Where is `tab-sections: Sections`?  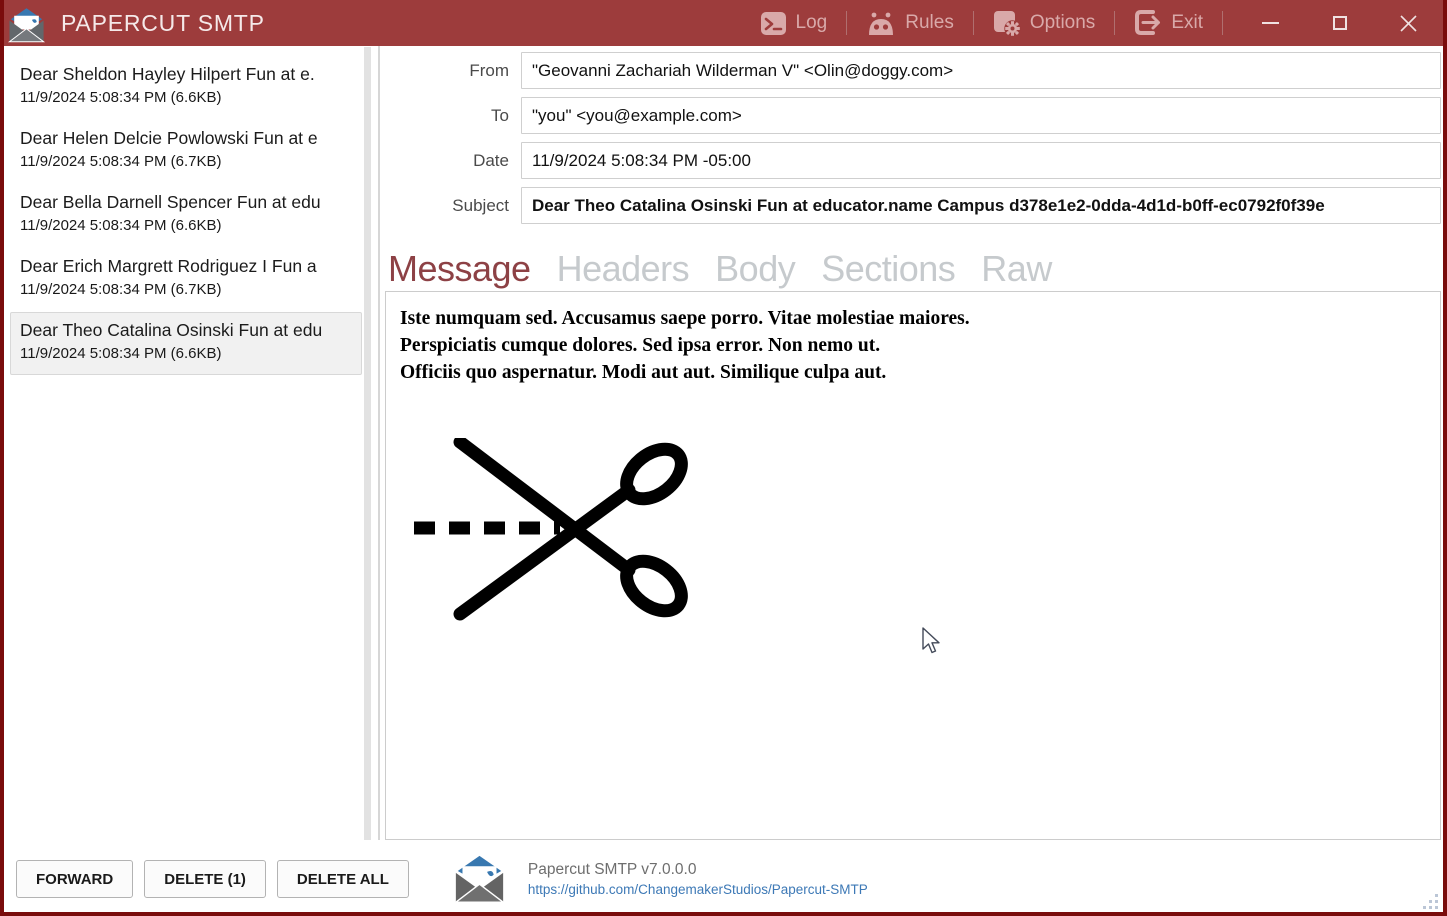
tab-sections: Sections is located at coordinates (888, 268).